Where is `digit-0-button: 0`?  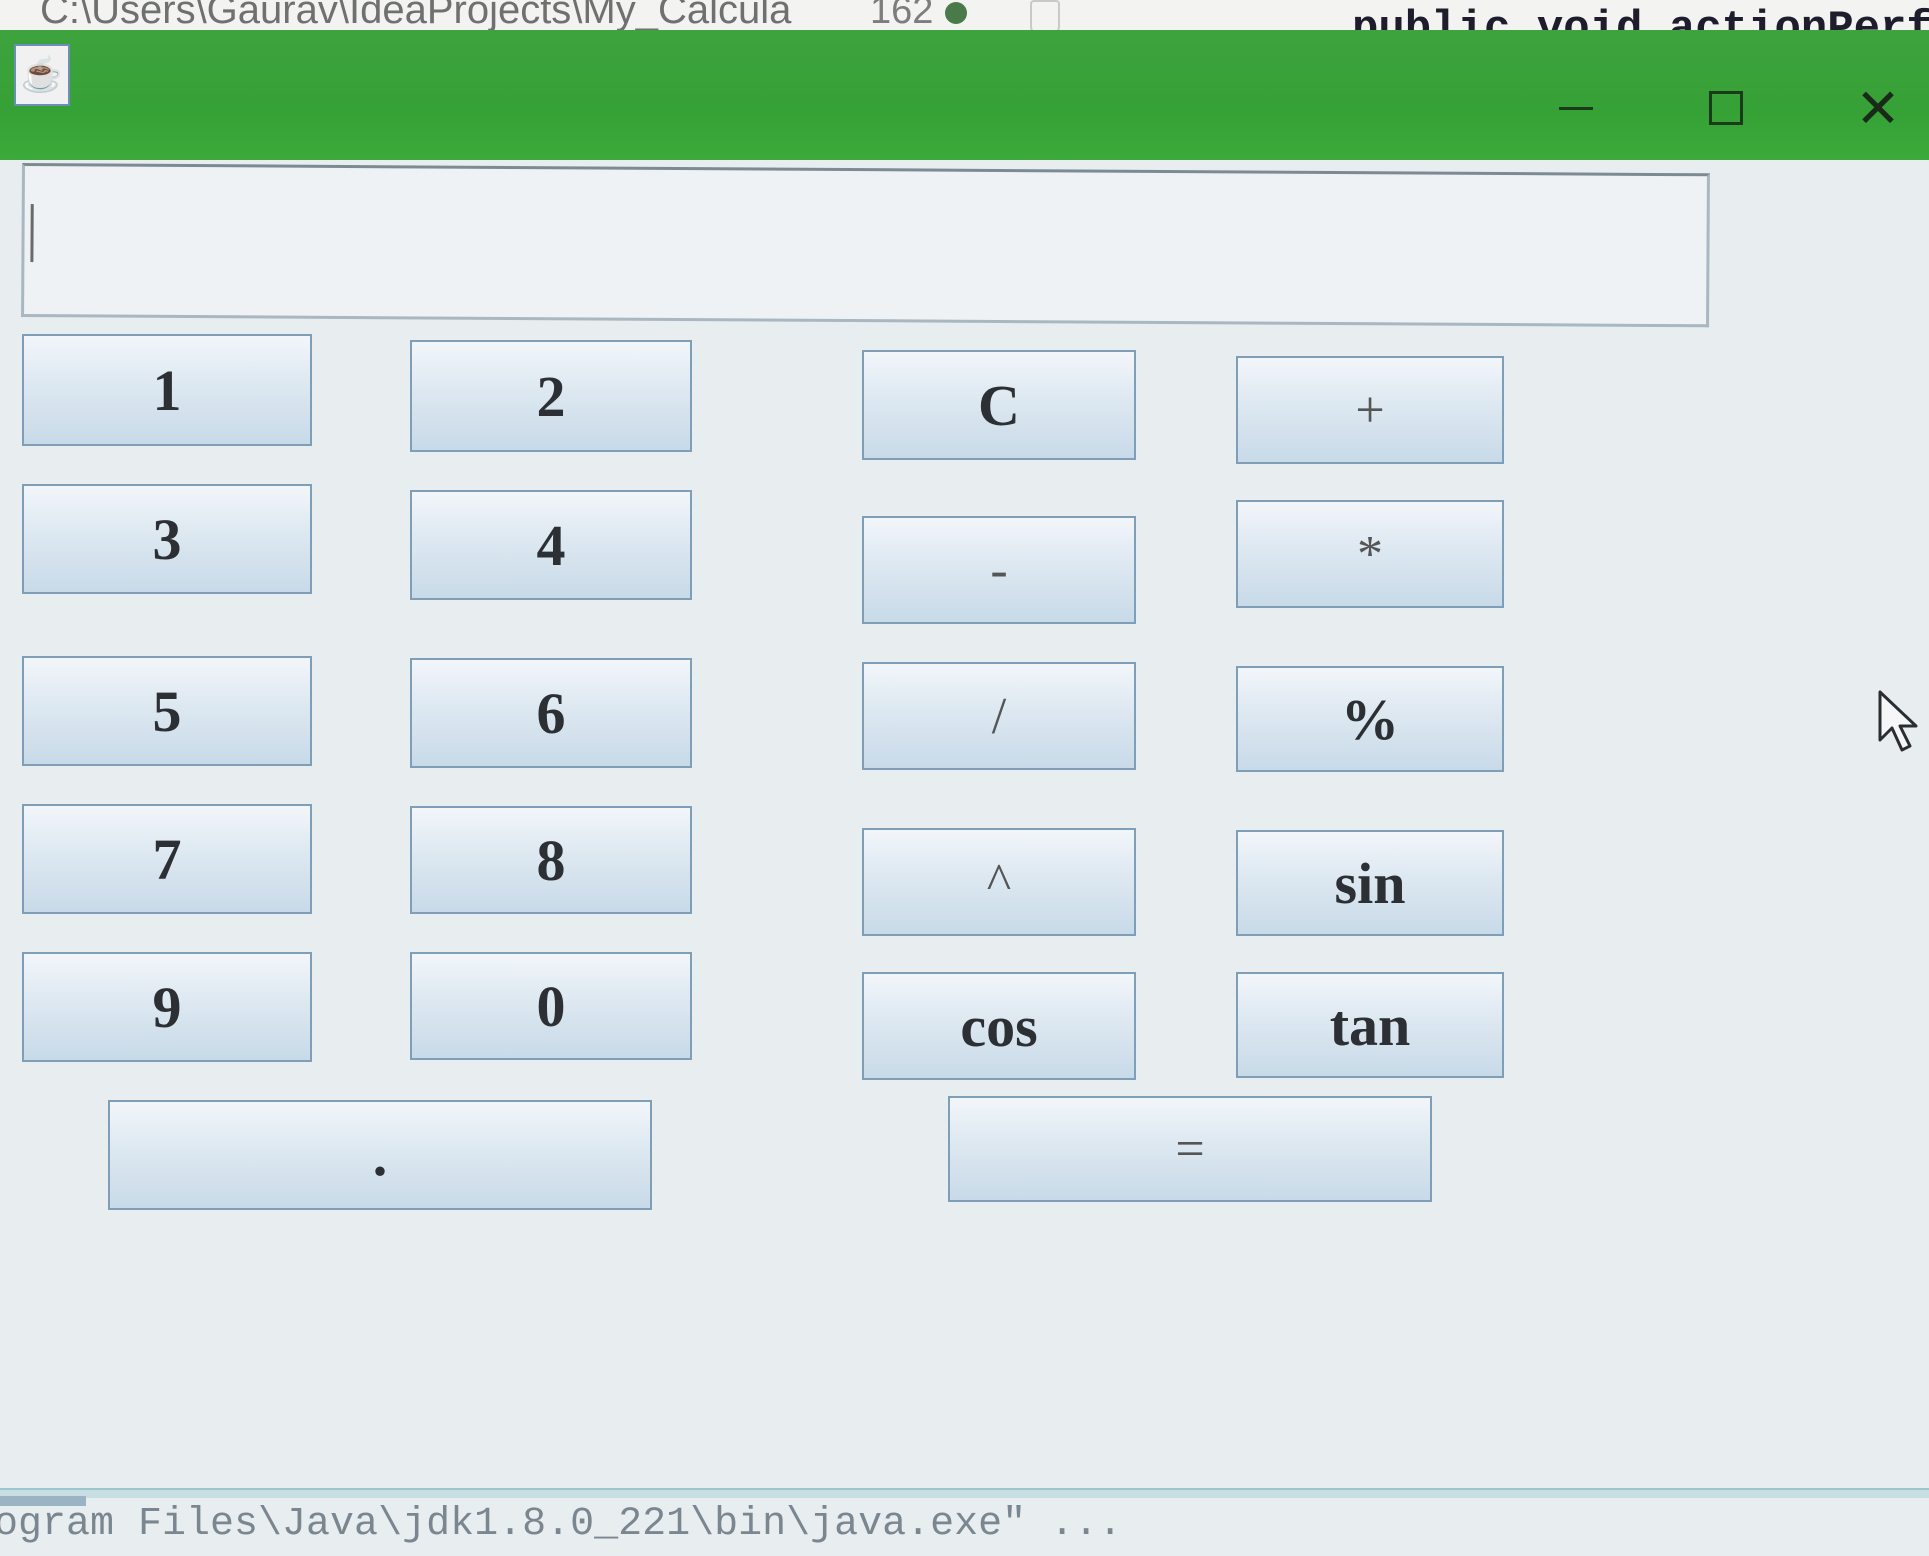 digit-0-button: 0 is located at coordinates (551, 1006).